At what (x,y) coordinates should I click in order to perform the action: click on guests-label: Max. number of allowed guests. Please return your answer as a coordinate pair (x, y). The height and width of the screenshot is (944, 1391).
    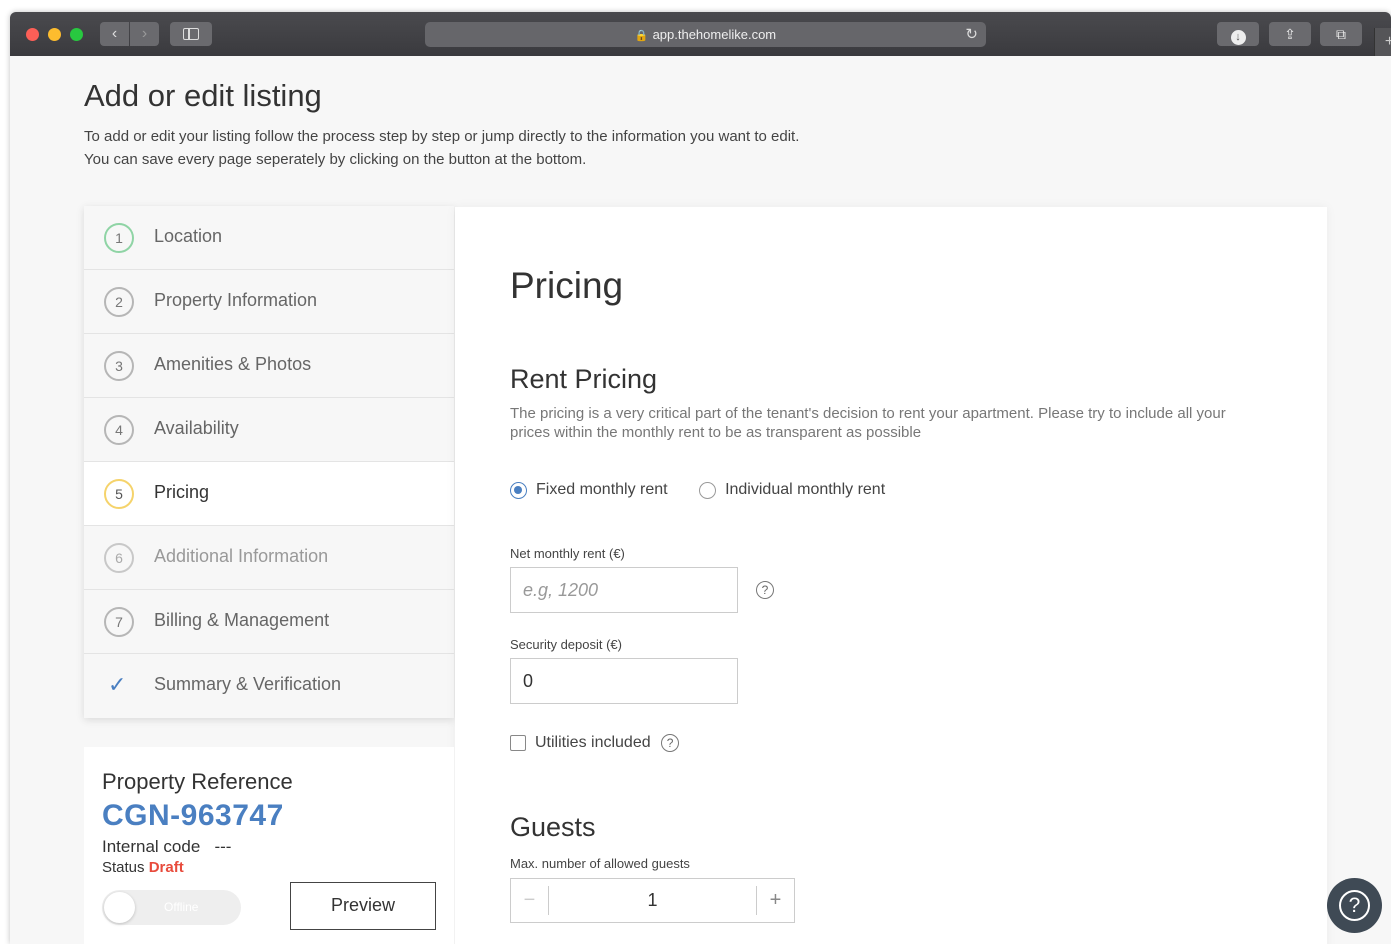
    Looking at the image, I should click on (600, 863).